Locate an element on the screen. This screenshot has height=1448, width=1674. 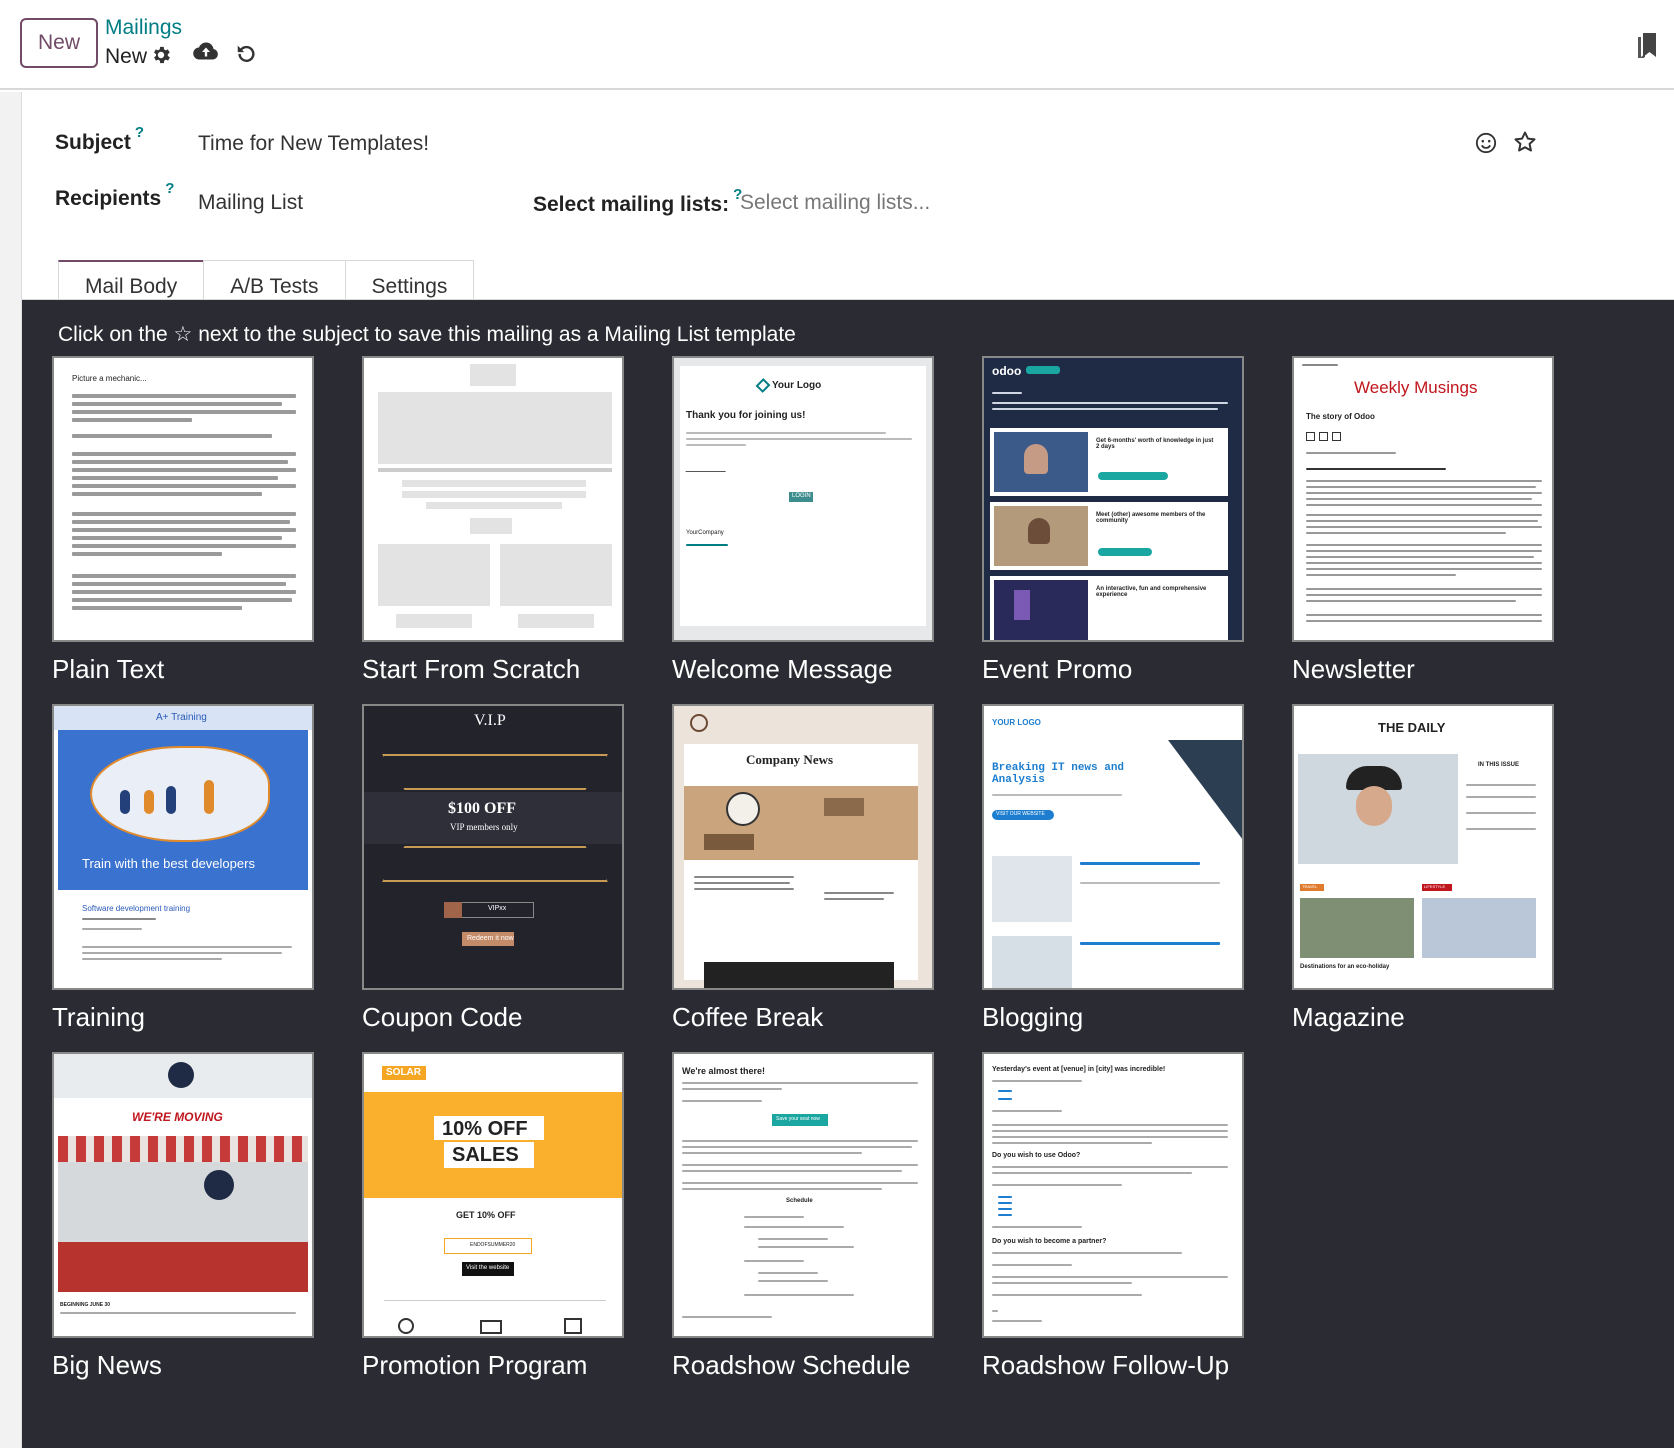
thumb-promo-sales: SALES is located at coordinates (485, 1155).